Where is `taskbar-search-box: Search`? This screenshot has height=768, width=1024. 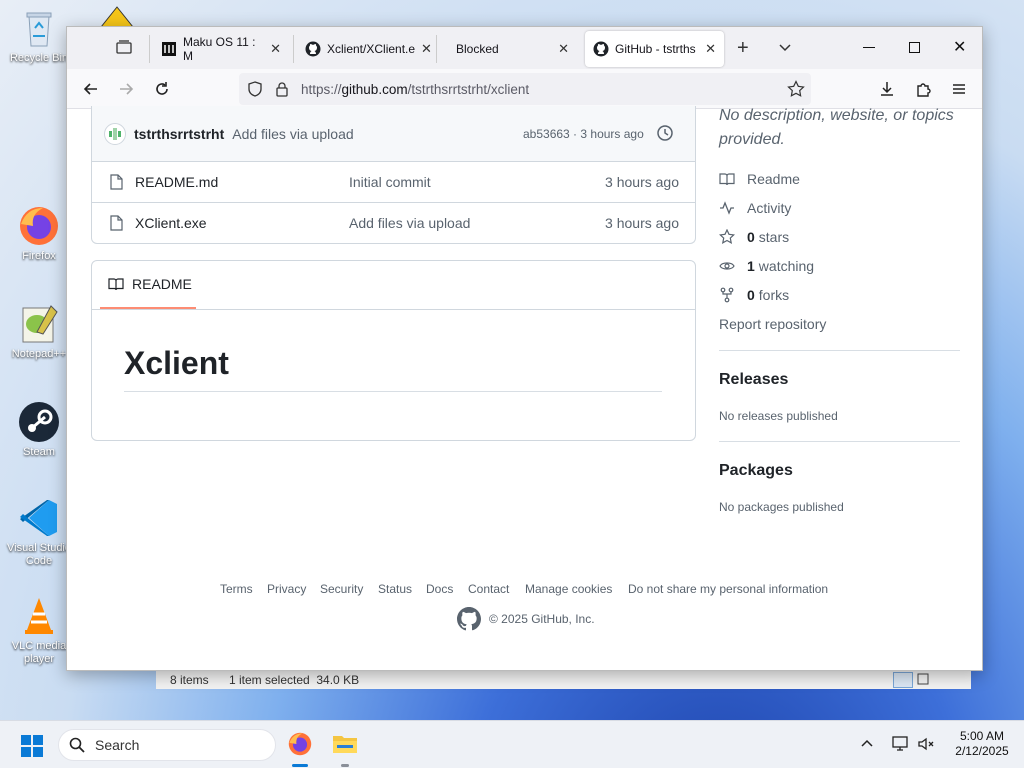
taskbar-search-box: Search is located at coordinates (167, 745).